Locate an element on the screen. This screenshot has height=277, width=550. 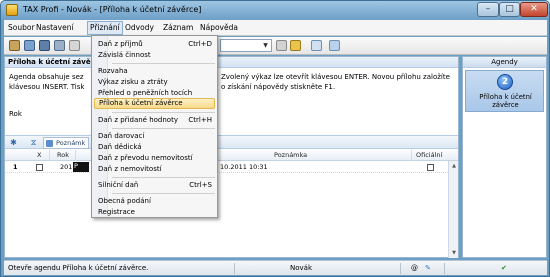
col-x: X is located at coordinates (39, 155).